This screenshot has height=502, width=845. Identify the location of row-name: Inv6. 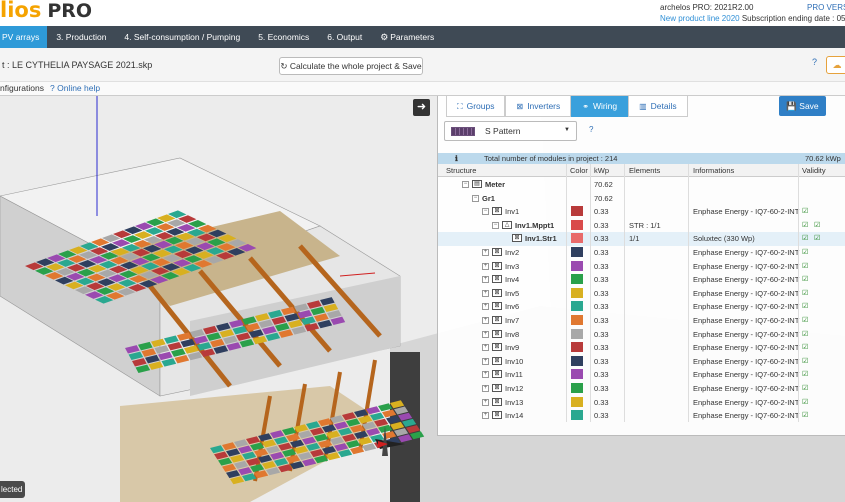
(512, 307).